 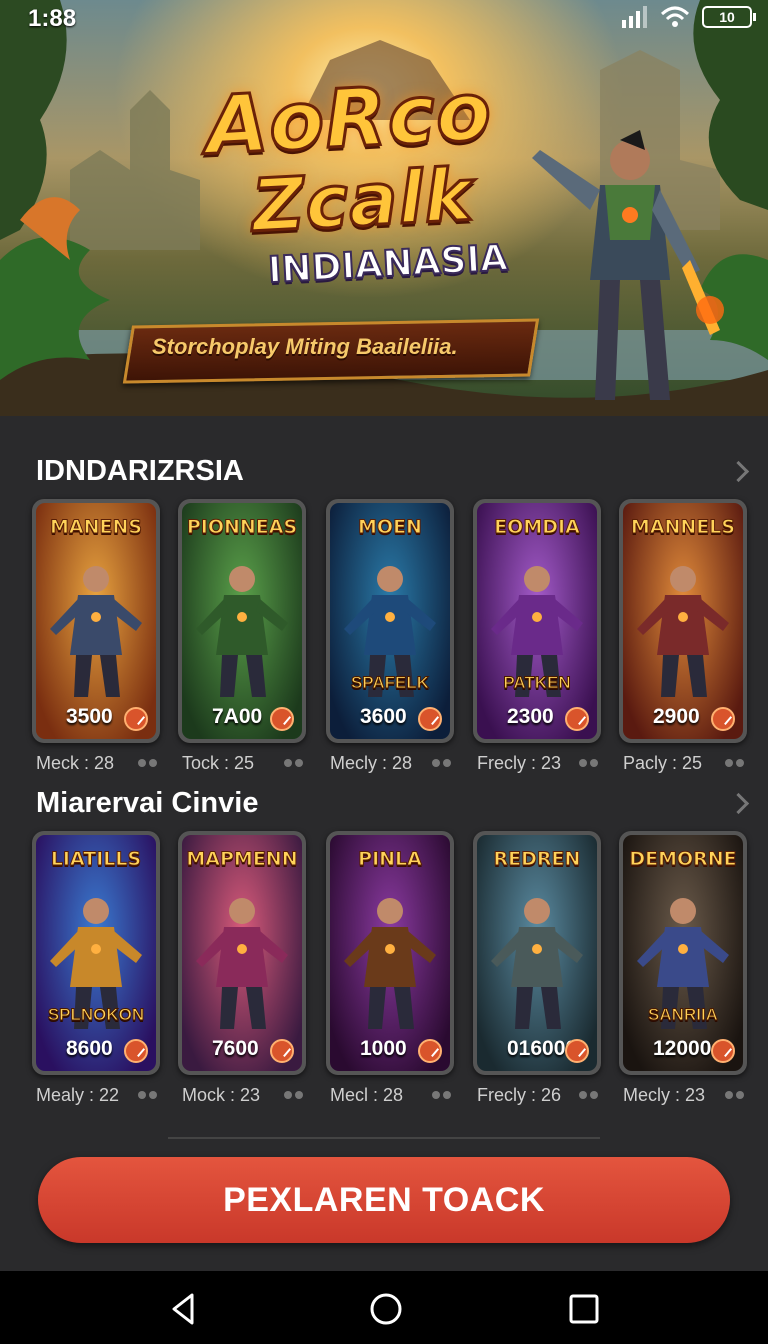 I want to click on game-card-price: 7600, so click(x=235, y=1048).